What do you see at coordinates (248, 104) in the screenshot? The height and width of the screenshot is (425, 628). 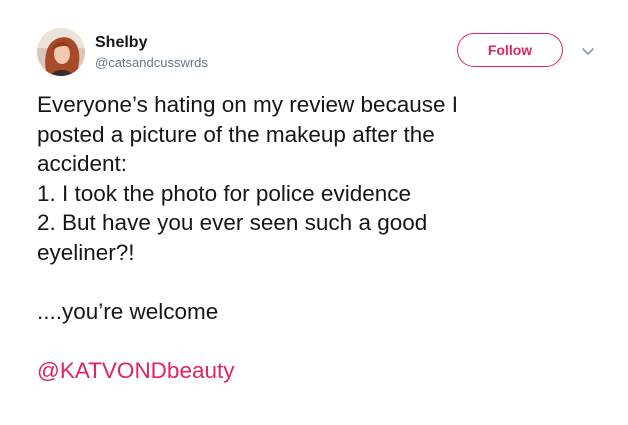 I see `tweet-text-line: Everyone’s hating on my review because I` at bounding box center [248, 104].